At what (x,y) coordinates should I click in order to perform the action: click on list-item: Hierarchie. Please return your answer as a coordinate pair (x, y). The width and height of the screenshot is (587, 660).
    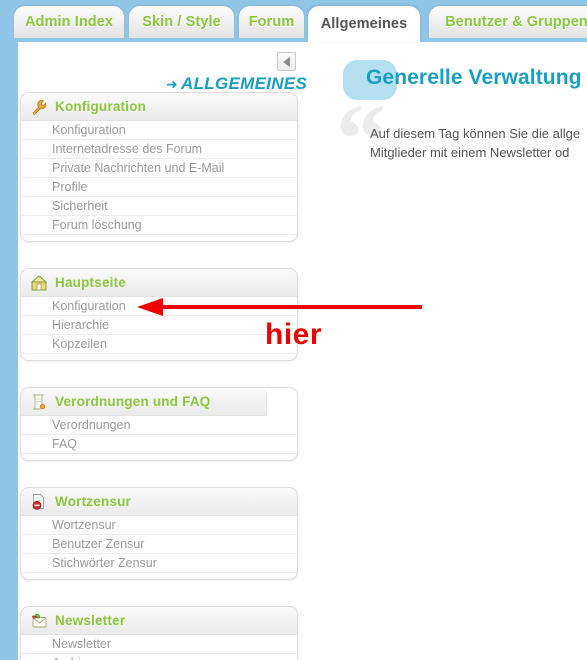
    Looking at the image, I should click on (159, 325).